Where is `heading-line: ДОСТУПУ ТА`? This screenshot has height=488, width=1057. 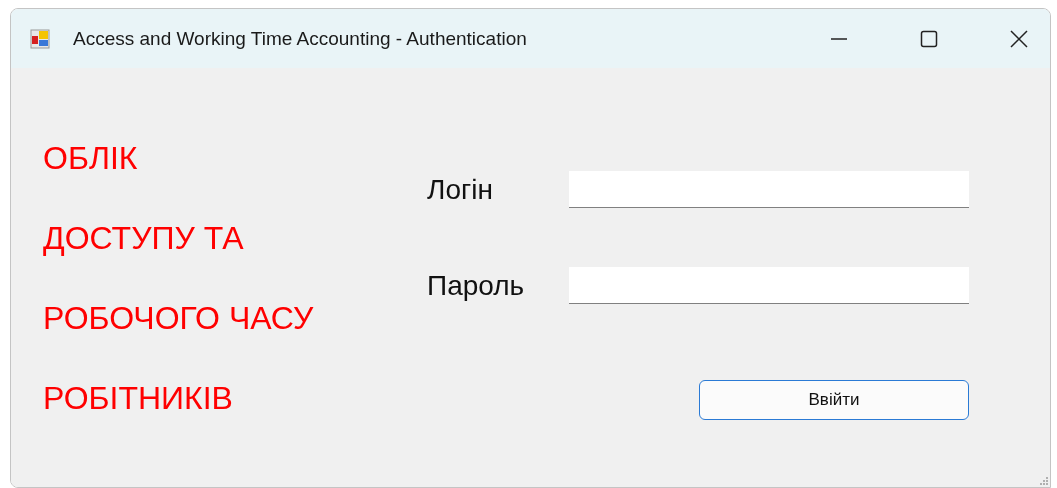
heading-line: ДОСТУПУ ТА is located at coordinates (143, 238).